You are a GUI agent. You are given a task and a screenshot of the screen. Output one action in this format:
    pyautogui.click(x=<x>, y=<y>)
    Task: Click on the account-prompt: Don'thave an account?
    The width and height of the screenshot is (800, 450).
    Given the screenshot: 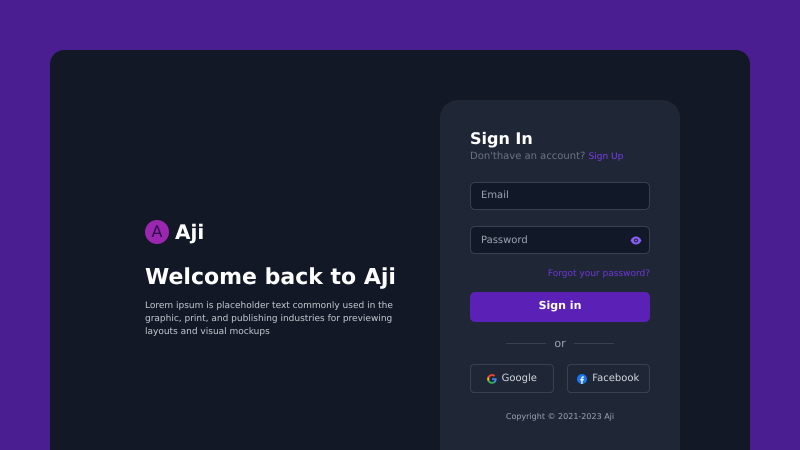 What is the action you would take?
    pyautogui.click(x=528, y=156)
    